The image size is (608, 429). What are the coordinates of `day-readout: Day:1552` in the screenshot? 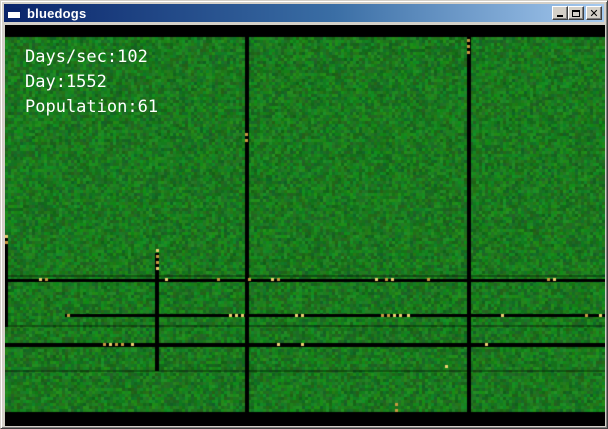 It's located at (66, 82).